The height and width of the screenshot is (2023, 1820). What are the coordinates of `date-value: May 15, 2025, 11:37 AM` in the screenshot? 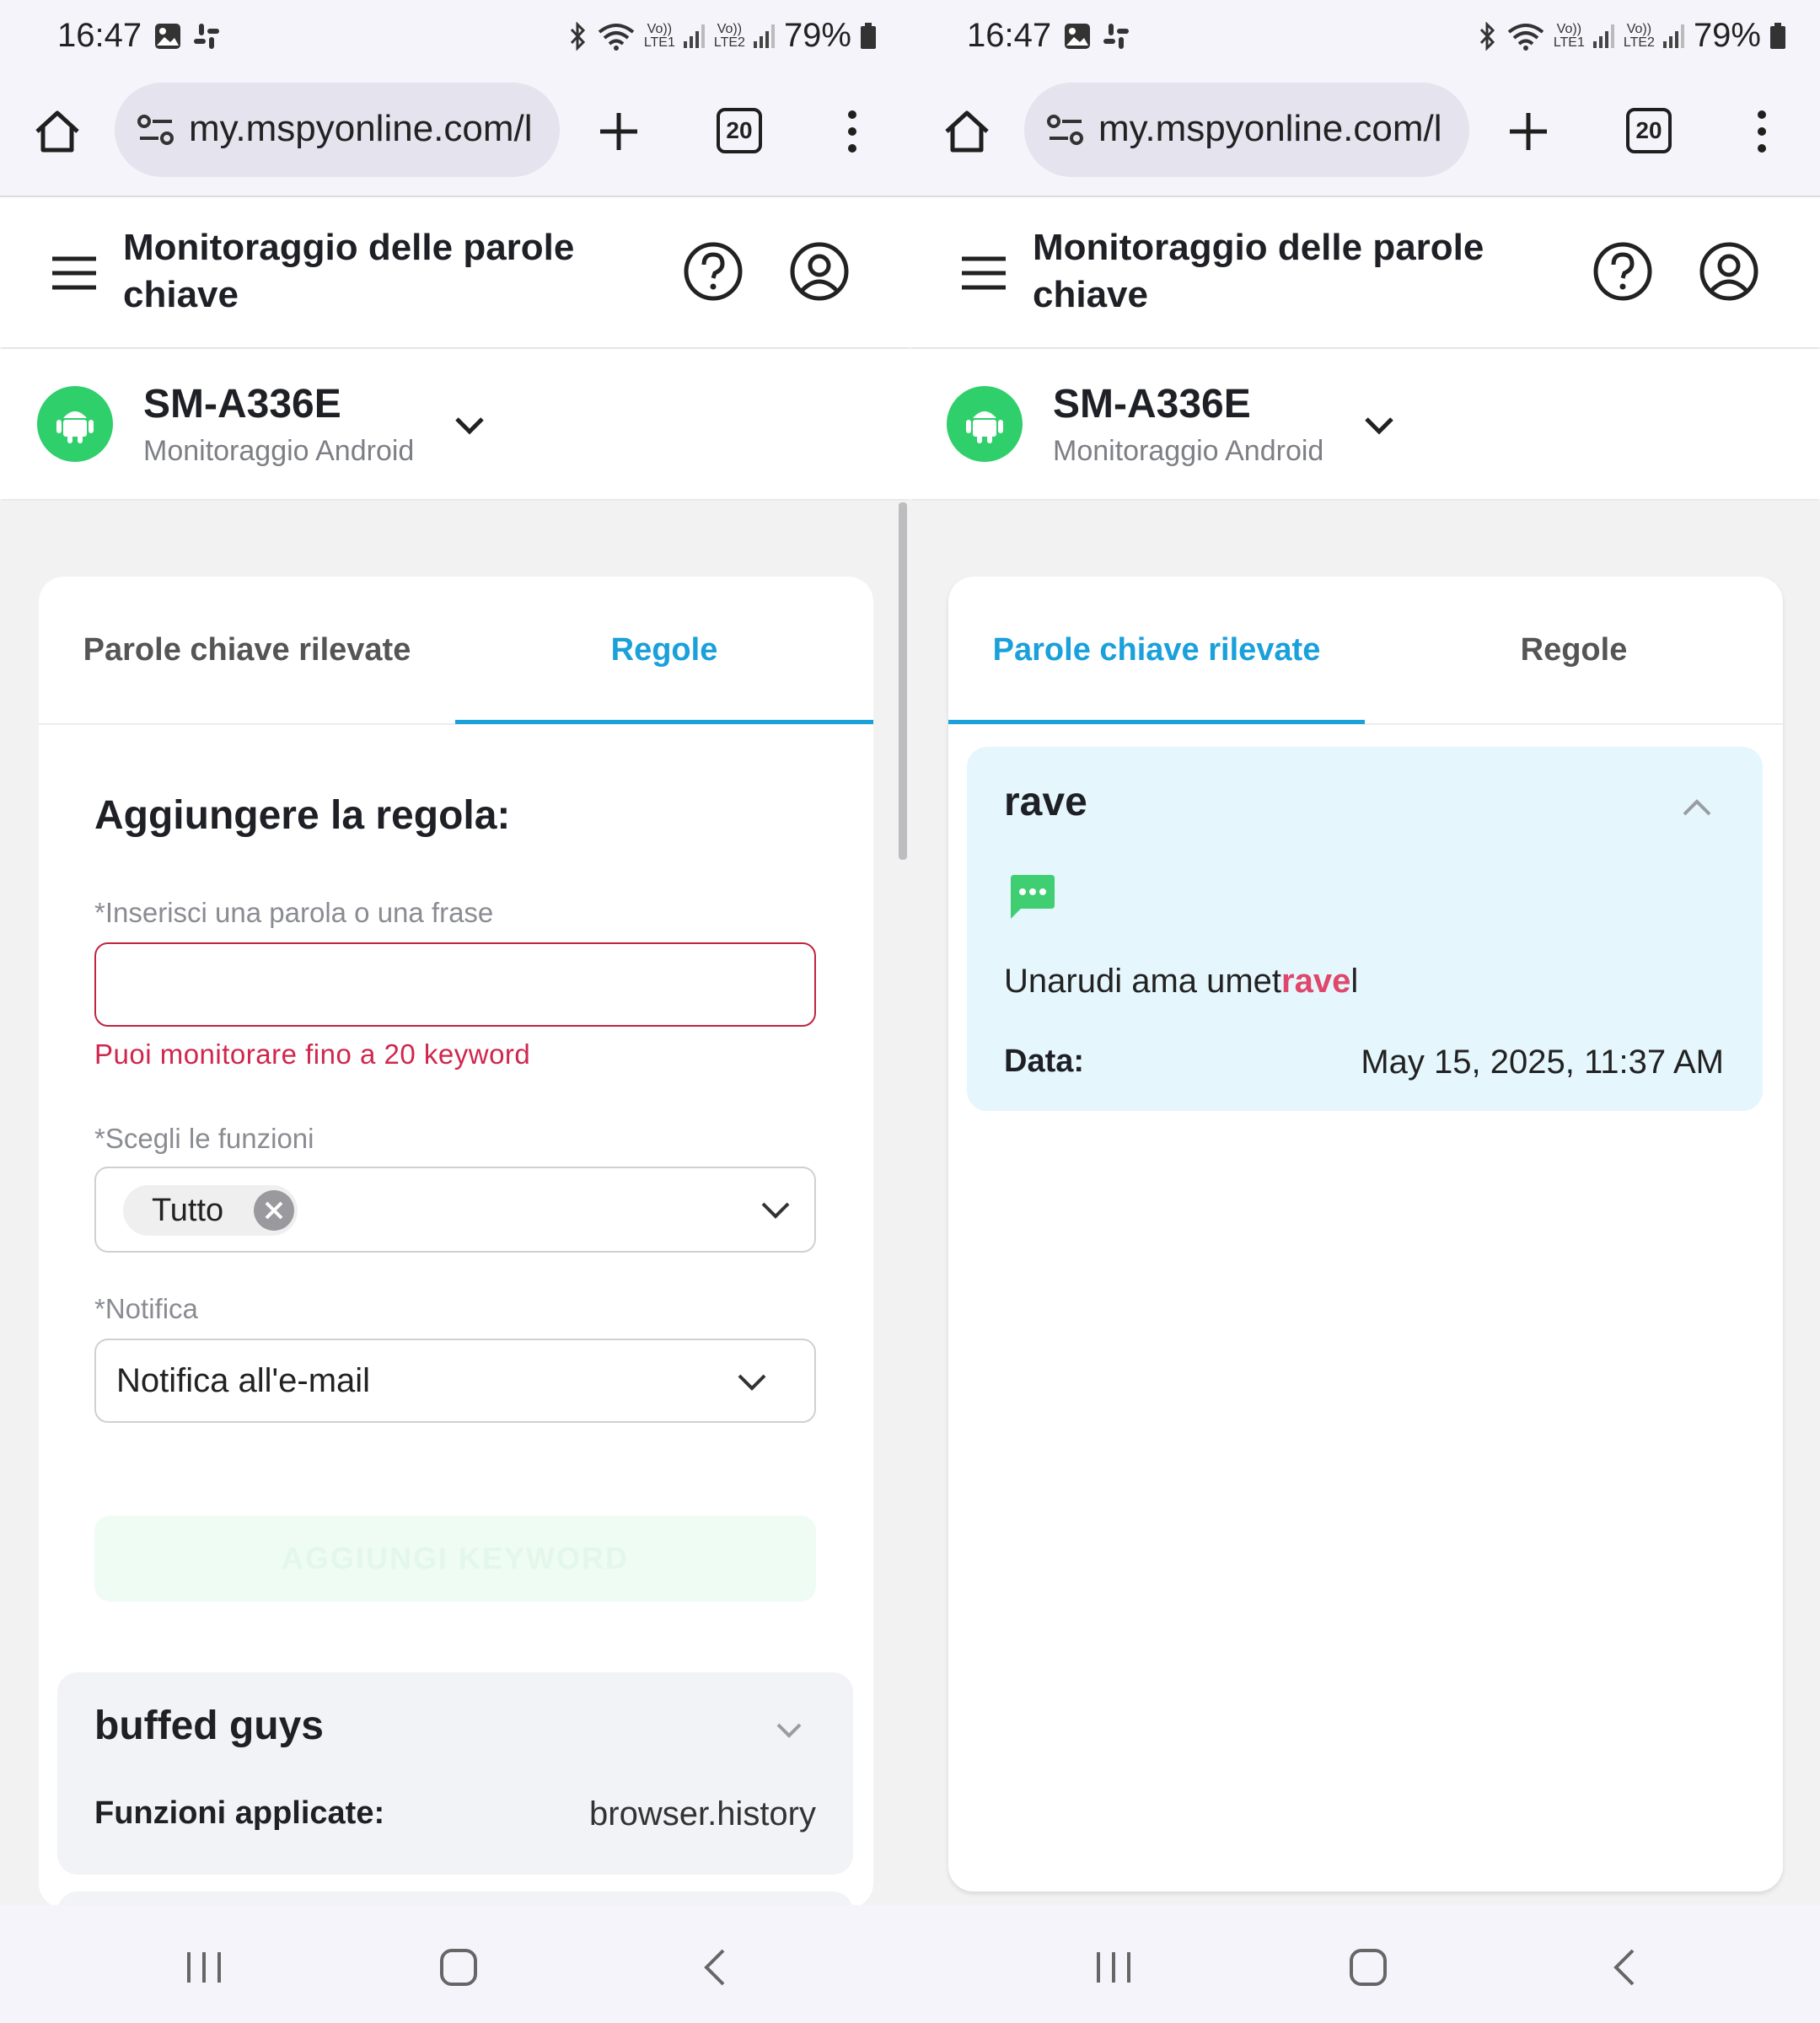 It's located at (1542, 1062).